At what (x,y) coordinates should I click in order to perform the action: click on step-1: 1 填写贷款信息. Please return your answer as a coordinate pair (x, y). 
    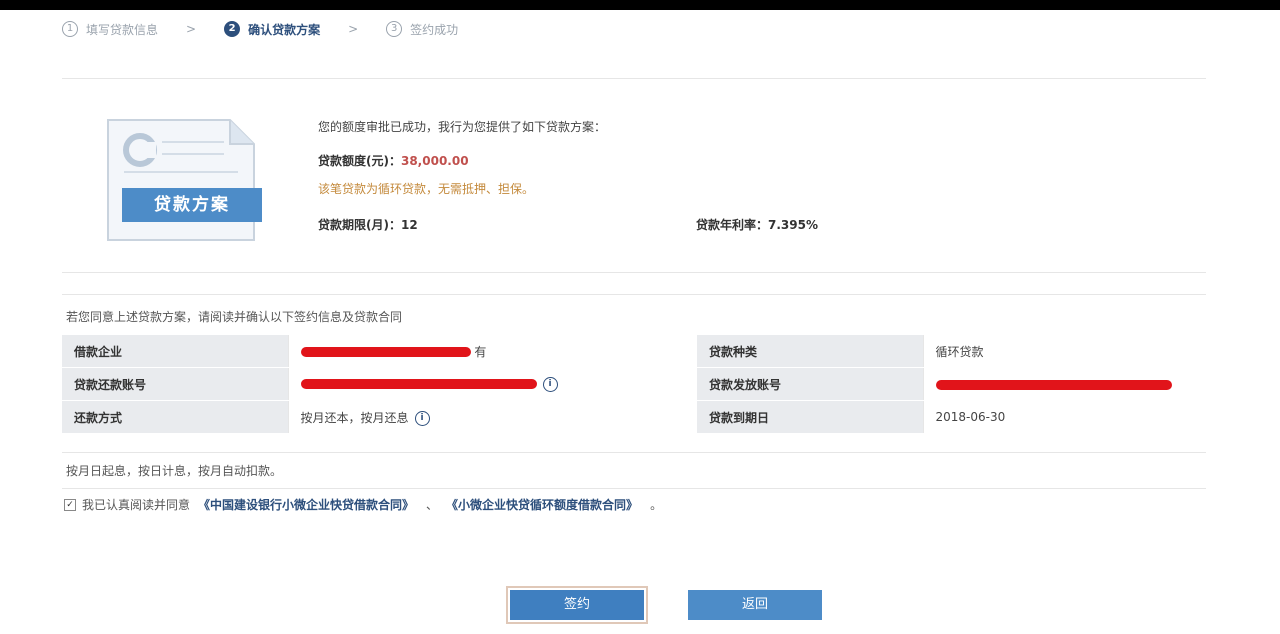
    Looking at the image, I should click on (110, 29).